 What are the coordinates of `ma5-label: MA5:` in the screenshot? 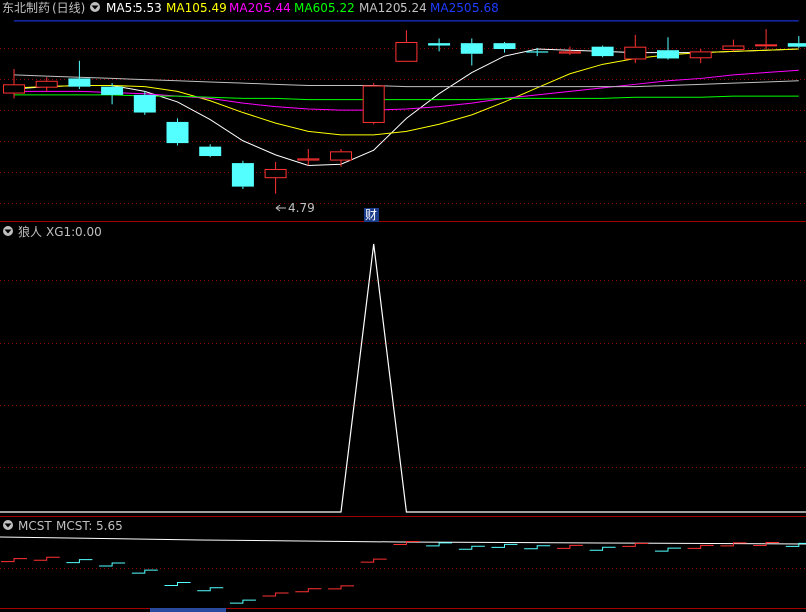 It's located at (121, 8).